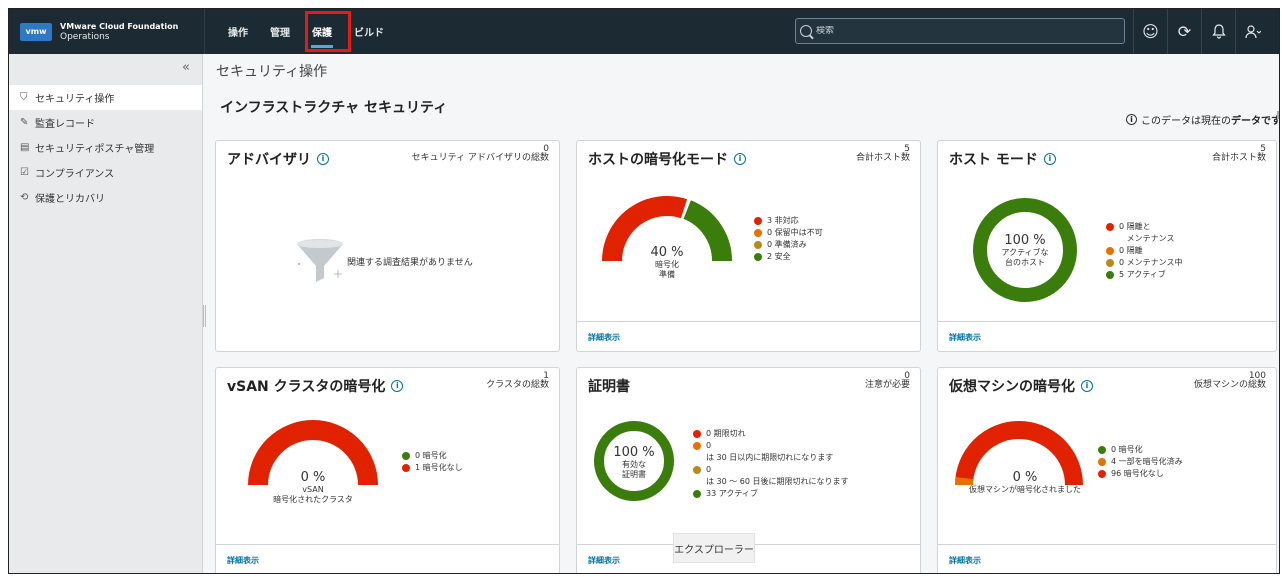 This screenshot has height=577, width=1282. What do you see at coordinates (1144, 233) in the screenshot?
I see `legend-item: 0 隔離と メンテナンス` at bounding box center [1144, 233].